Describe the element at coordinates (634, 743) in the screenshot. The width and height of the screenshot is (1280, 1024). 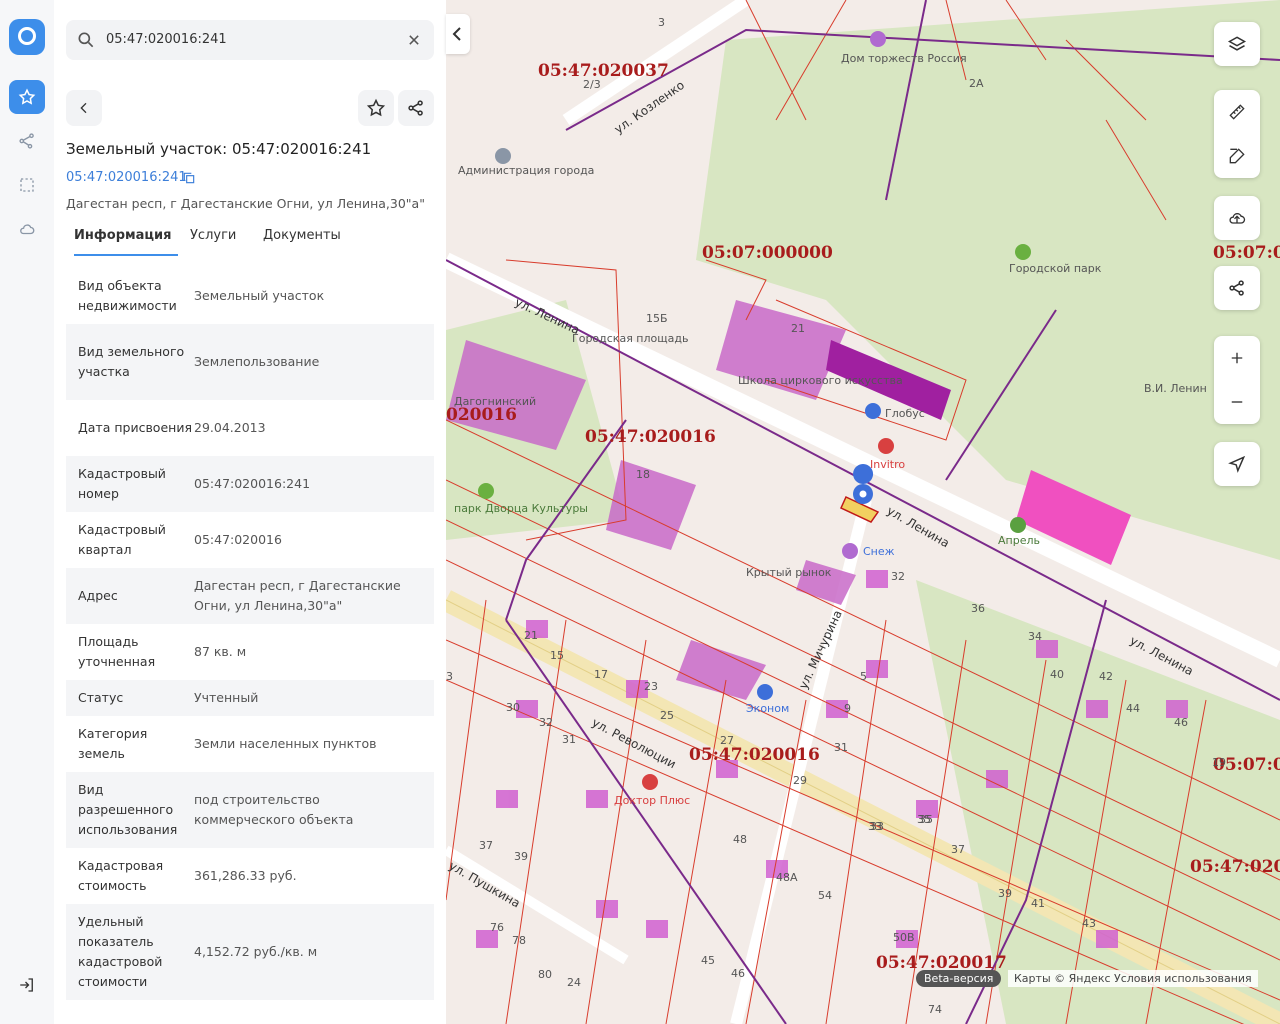
I see `street-label: ул. Революции` at that location.